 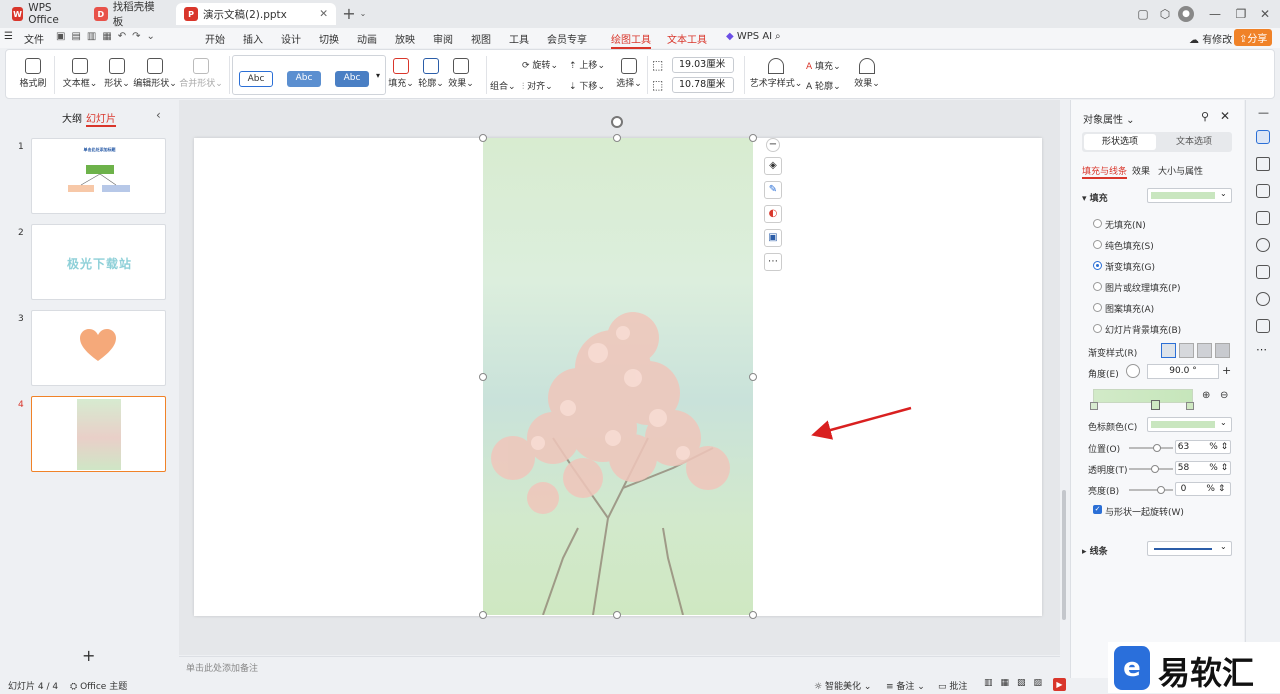 I want to click on transparency-slider, so click(x=1151, y=469).